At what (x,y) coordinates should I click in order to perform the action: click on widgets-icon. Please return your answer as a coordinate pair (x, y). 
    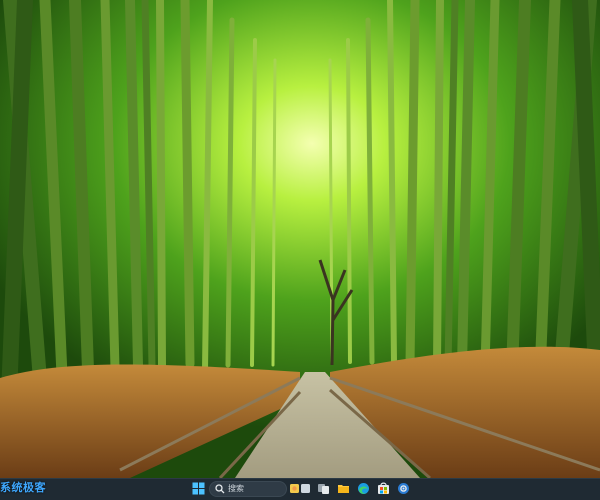
    Looking at the image, I should click on (300, 488).